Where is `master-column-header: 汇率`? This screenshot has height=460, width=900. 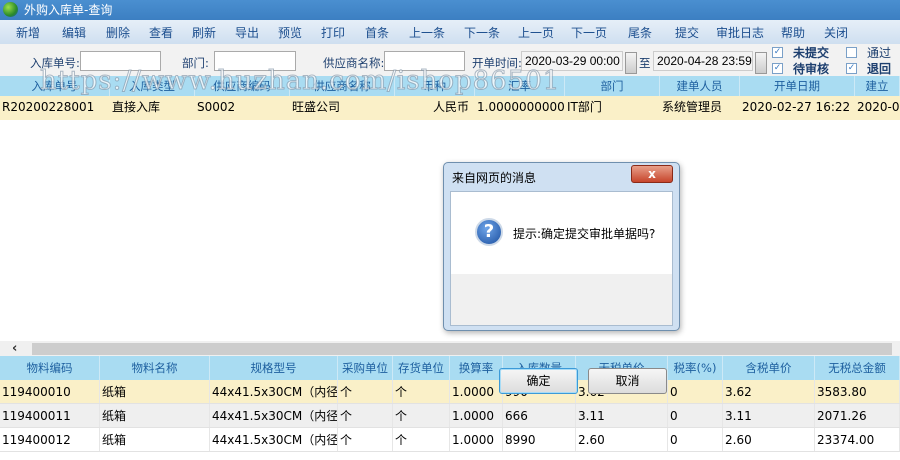 master-column-header: 汇率 is located at coordinates (520, 86).